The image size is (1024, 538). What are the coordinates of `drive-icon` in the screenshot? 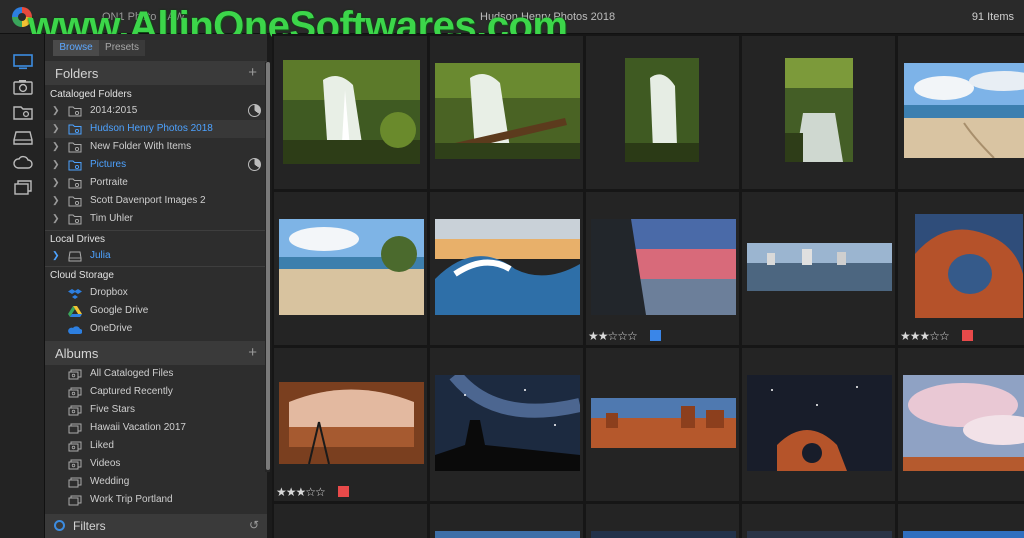 It's located at (23, 137).